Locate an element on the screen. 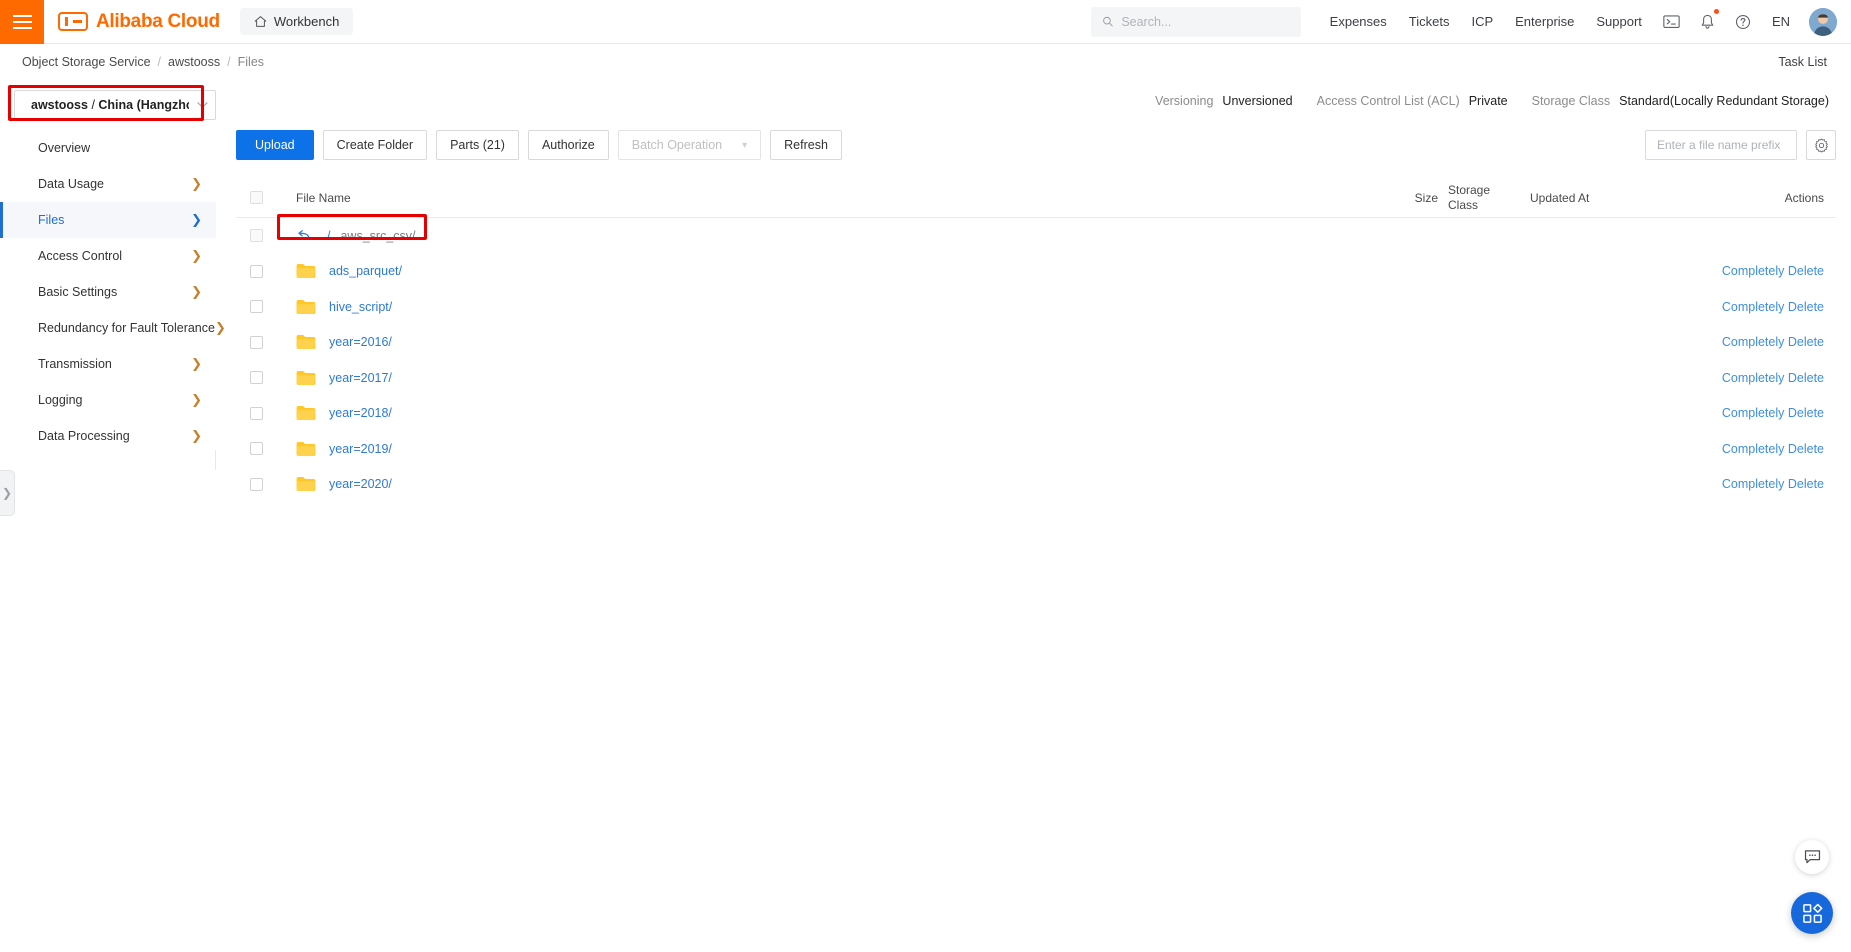 The width and height of the screenshot is (1851, 952). create-folder-button: Create Folder is located at coordinates (375, 145).